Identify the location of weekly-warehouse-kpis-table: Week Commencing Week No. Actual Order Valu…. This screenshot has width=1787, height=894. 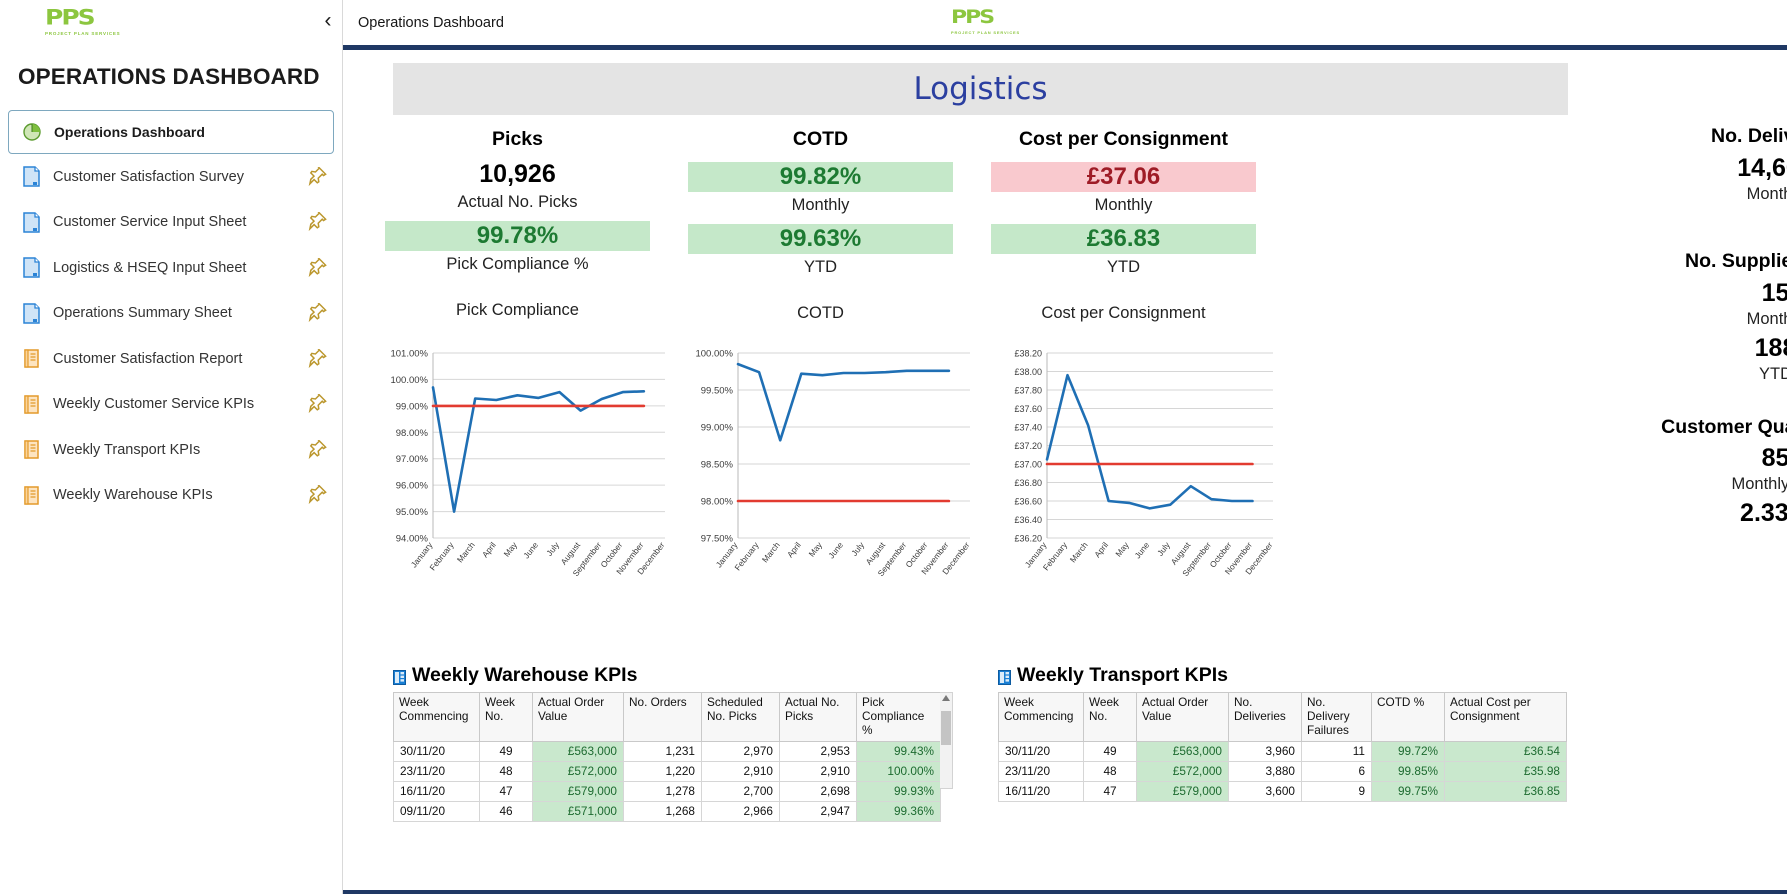
(667, 757).